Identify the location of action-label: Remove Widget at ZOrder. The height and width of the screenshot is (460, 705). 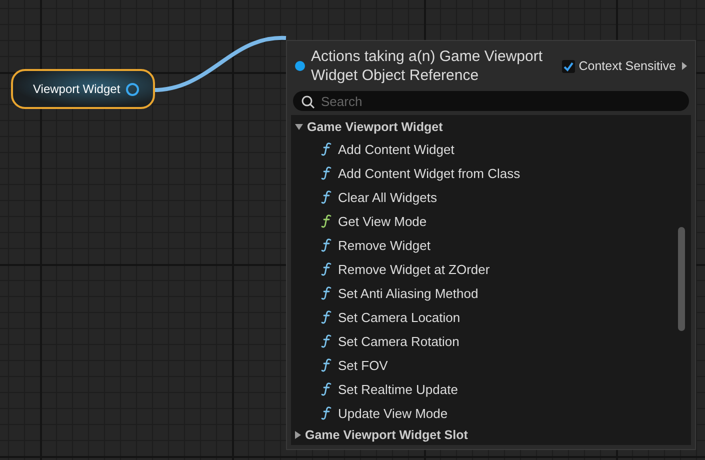
(414, 269).